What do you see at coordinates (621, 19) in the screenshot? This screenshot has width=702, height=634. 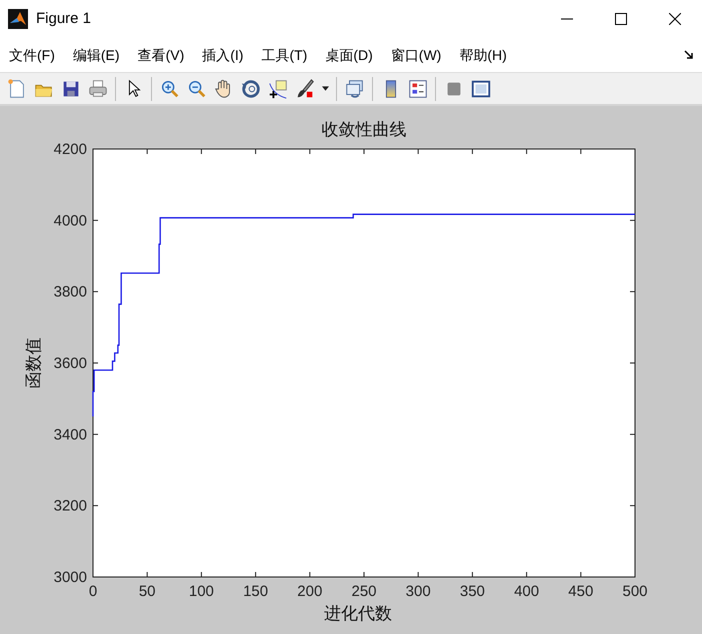 I see `maximize-icon` at bounding box center [621, 19].